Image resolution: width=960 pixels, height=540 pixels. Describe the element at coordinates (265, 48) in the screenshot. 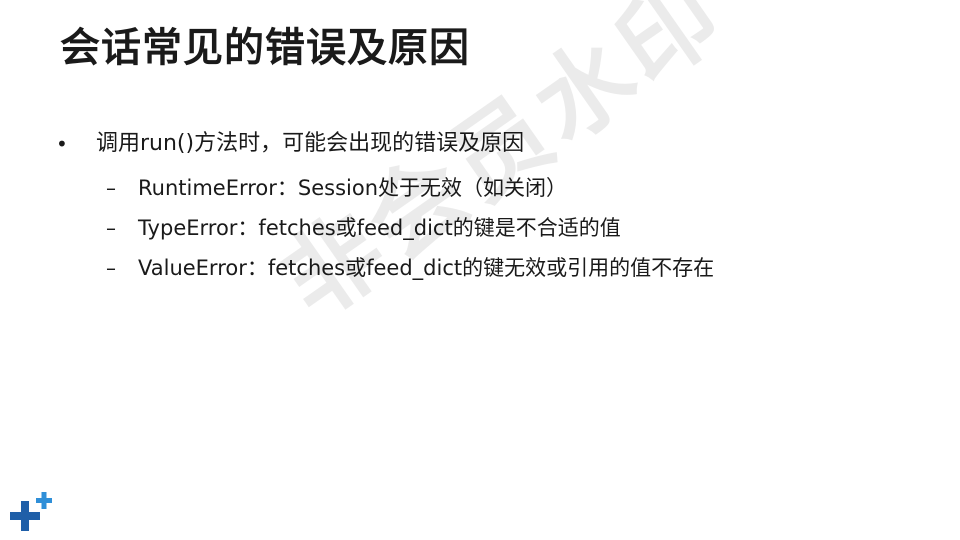

I see `slide-title: 会话常见的错误及原因` at that location.